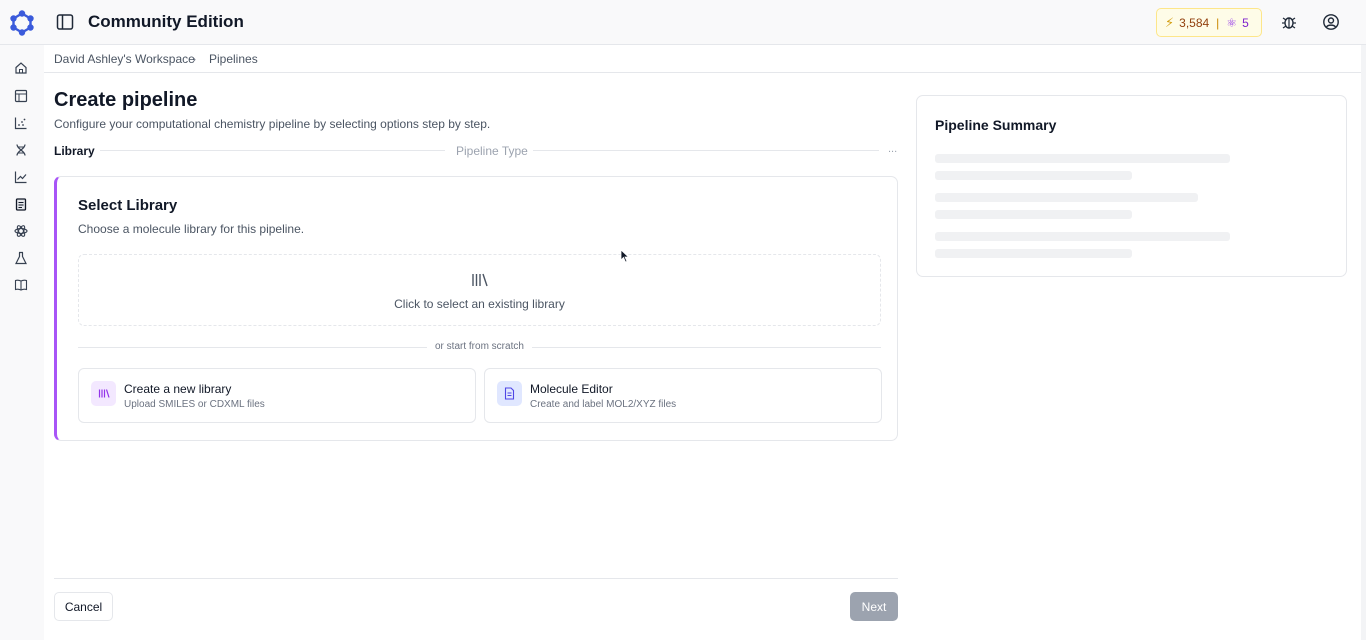  I want to click on atom-nav-icon, so click(21, 231).